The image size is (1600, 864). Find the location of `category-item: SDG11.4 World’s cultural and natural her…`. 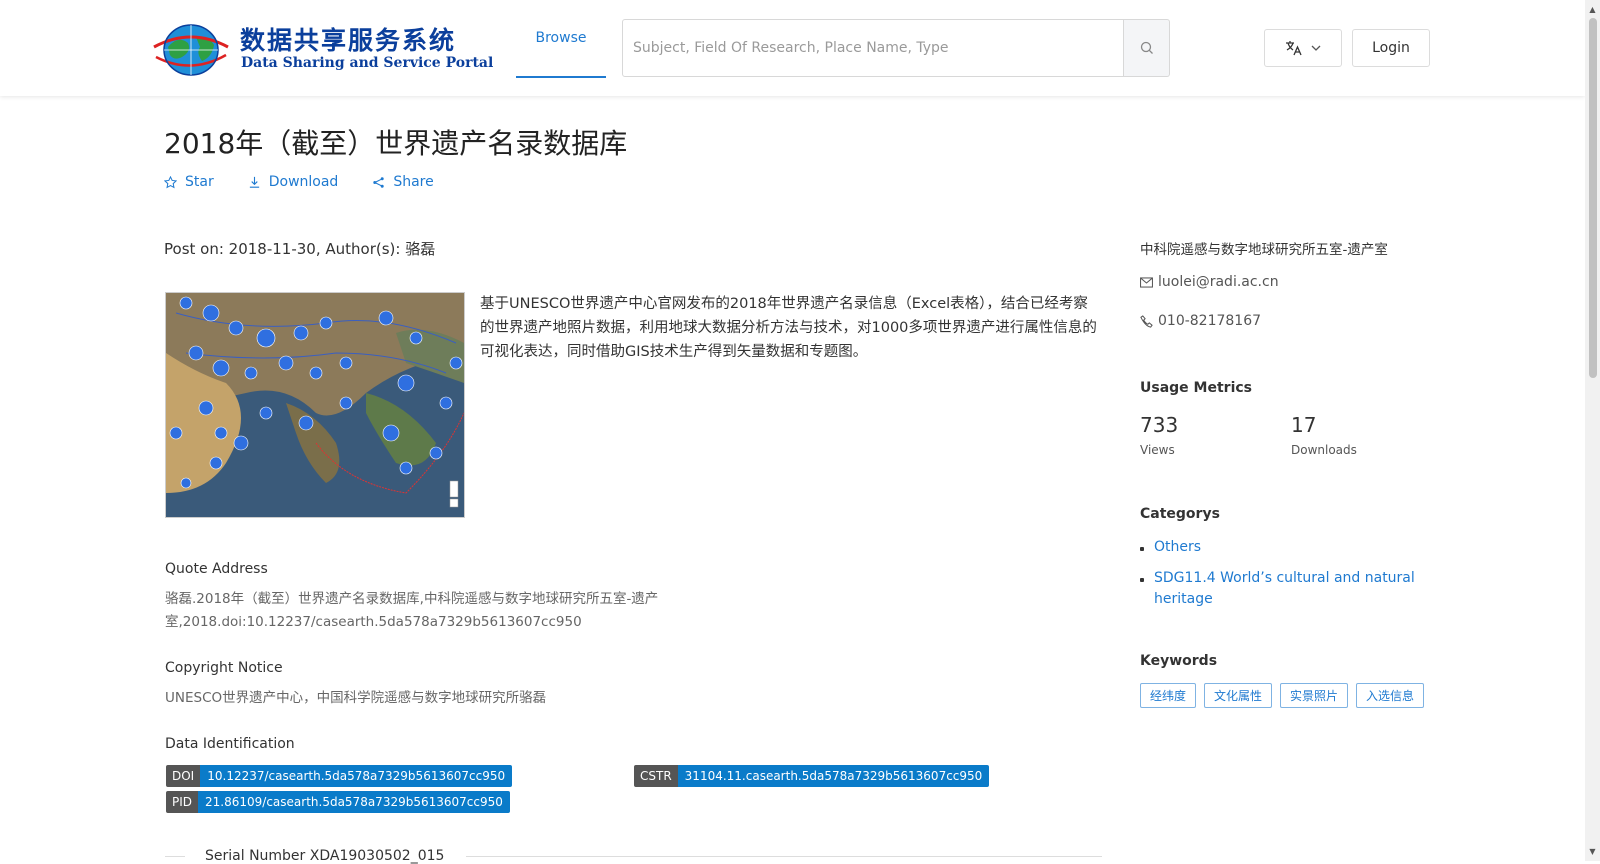

category-item: SDG11.4 World’s cultural and natural her… is located at coordinates (1285, 589).